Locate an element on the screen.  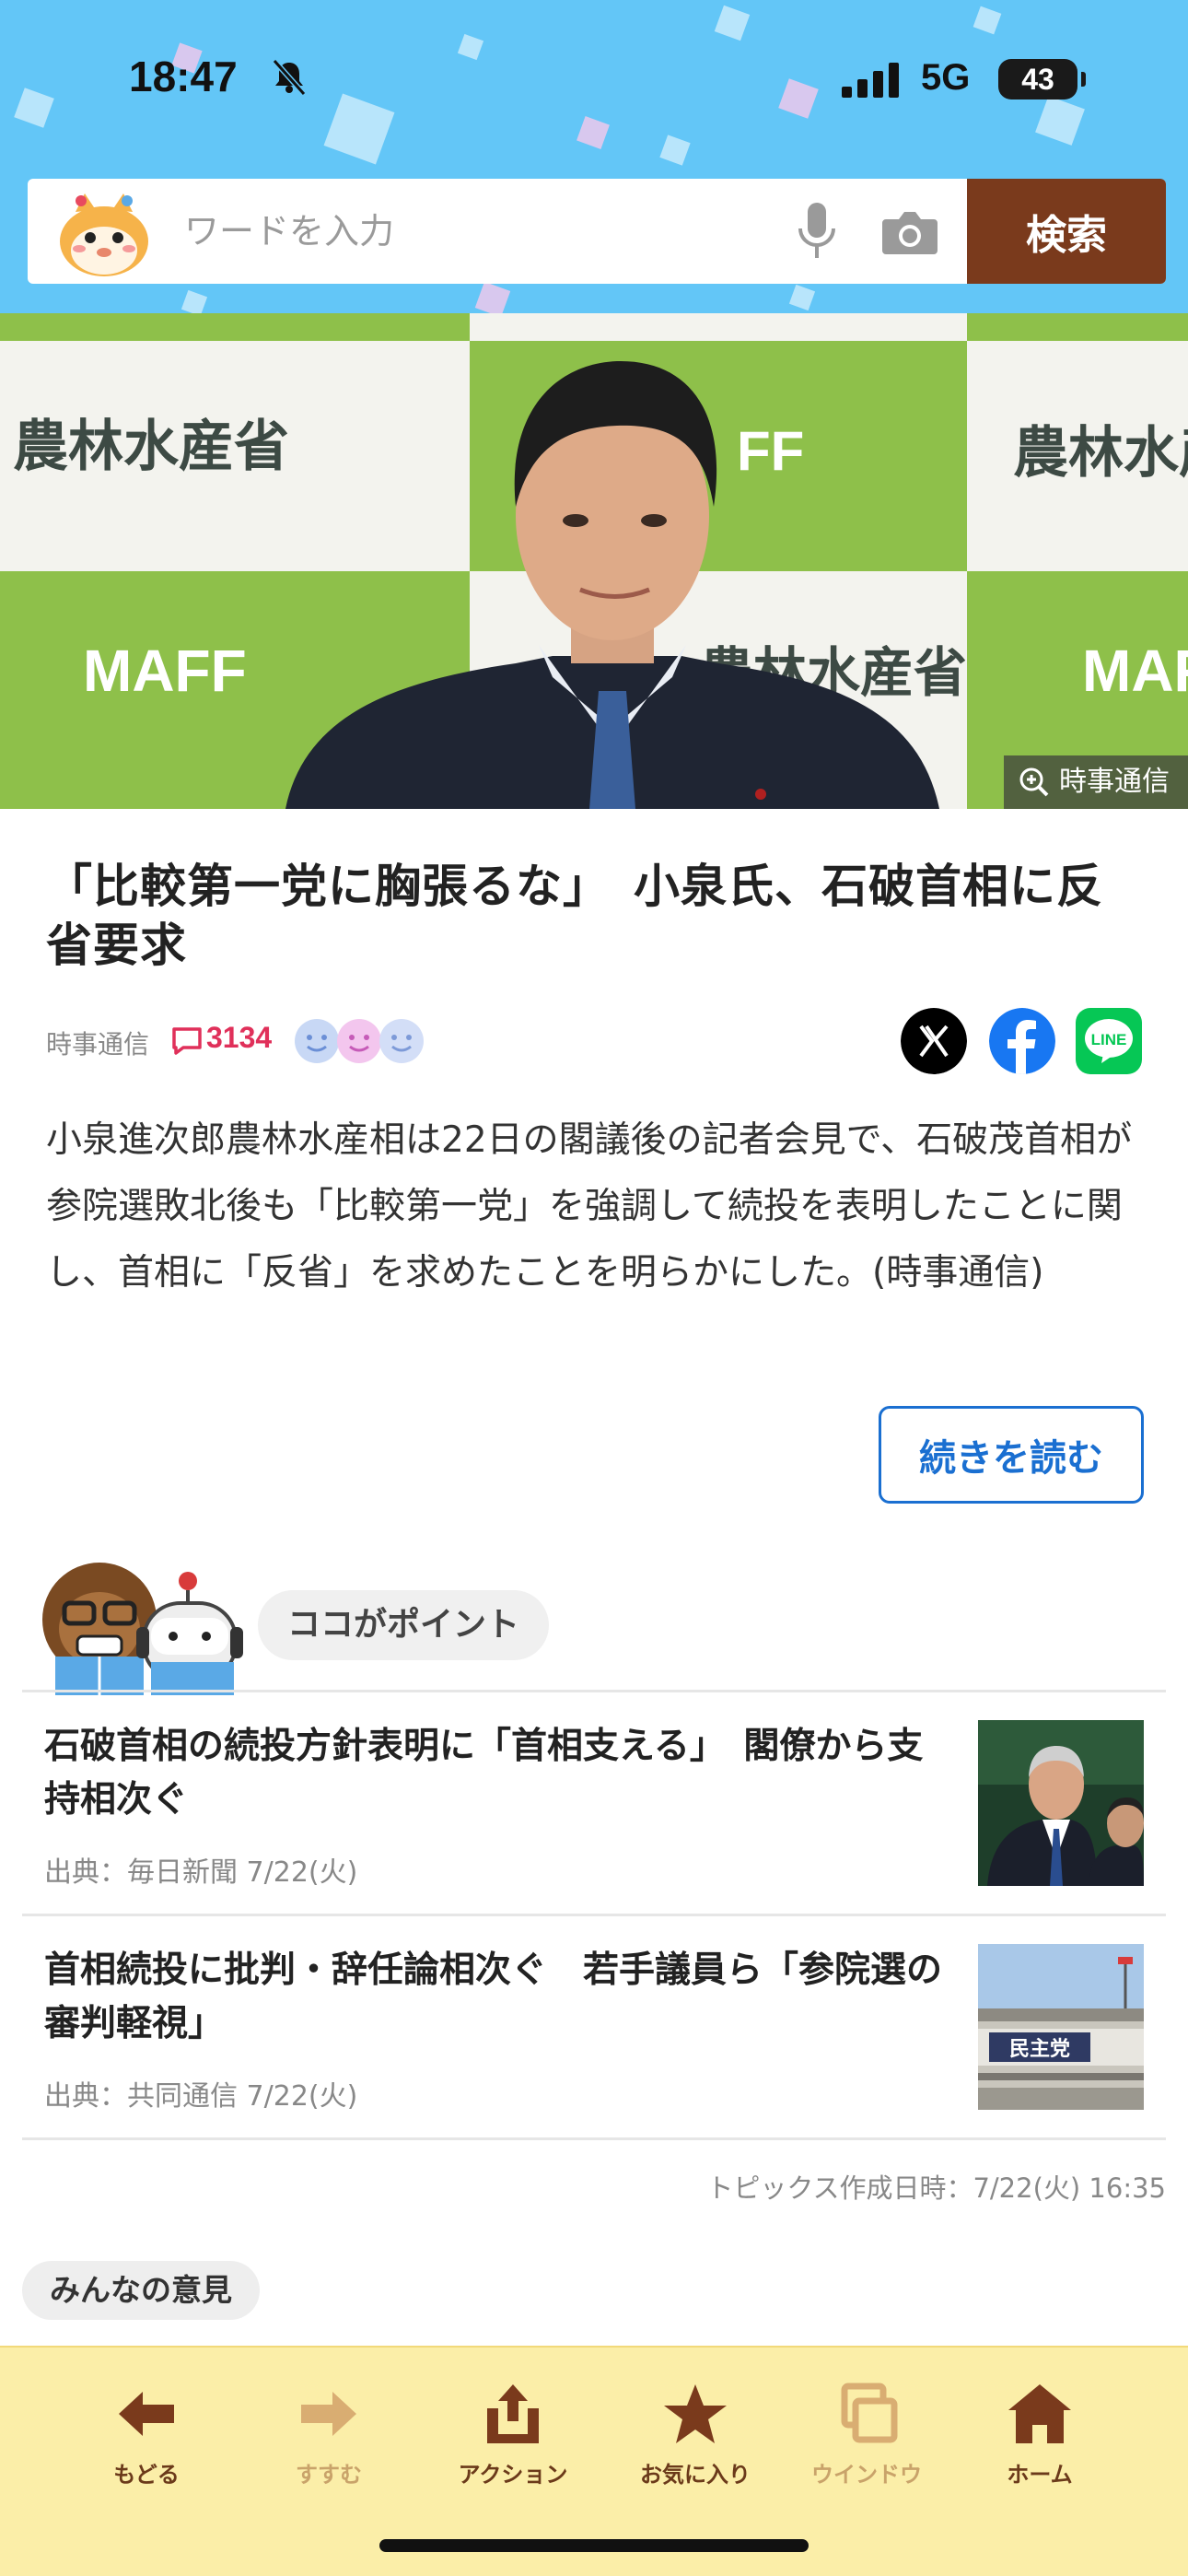
related-article-source: 出典：毎日新聞 7/22(火) is located at coordinates (201, 1872).